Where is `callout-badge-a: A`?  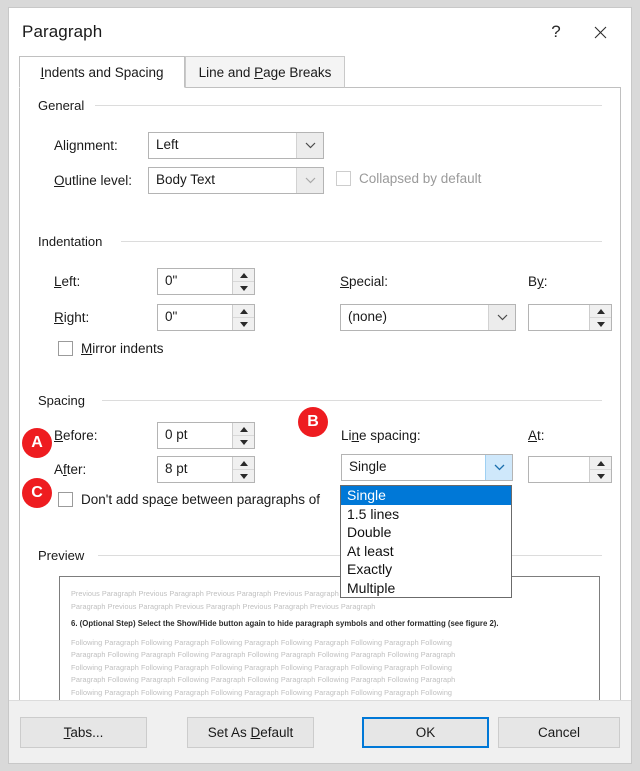 callout-badge-a: A is located at coordinates (37, 443).